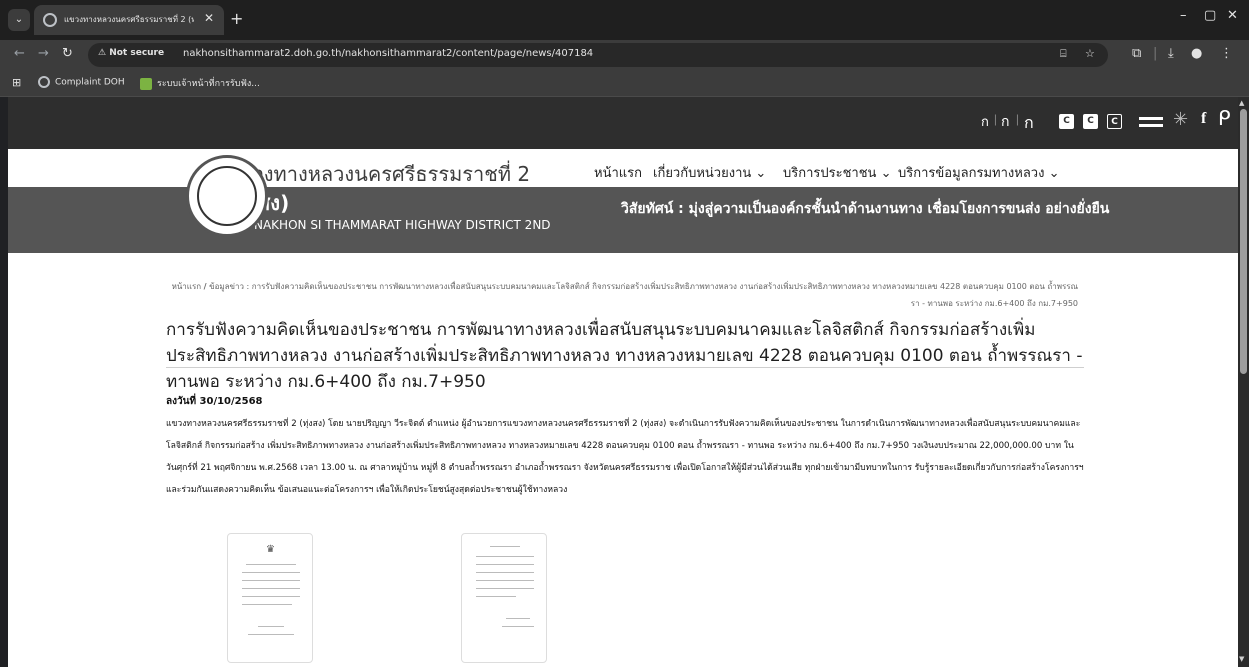 The image size is (1249, 667). What do you see at coordinates (209, 18) in the screenshot?
I see `close-icon: ✕` at bounding box center [209, 18].